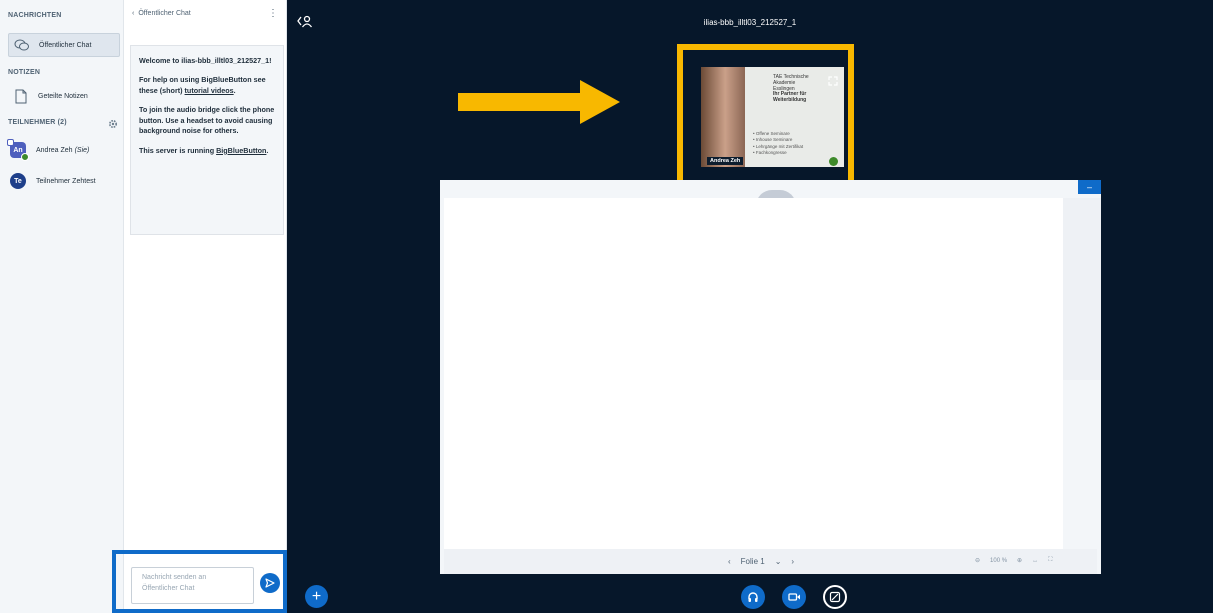 Image resolution: width=1213 pixels, height=613 pixels. I want to click on zoom-in-icon: ⊕, so click(1019, 560).